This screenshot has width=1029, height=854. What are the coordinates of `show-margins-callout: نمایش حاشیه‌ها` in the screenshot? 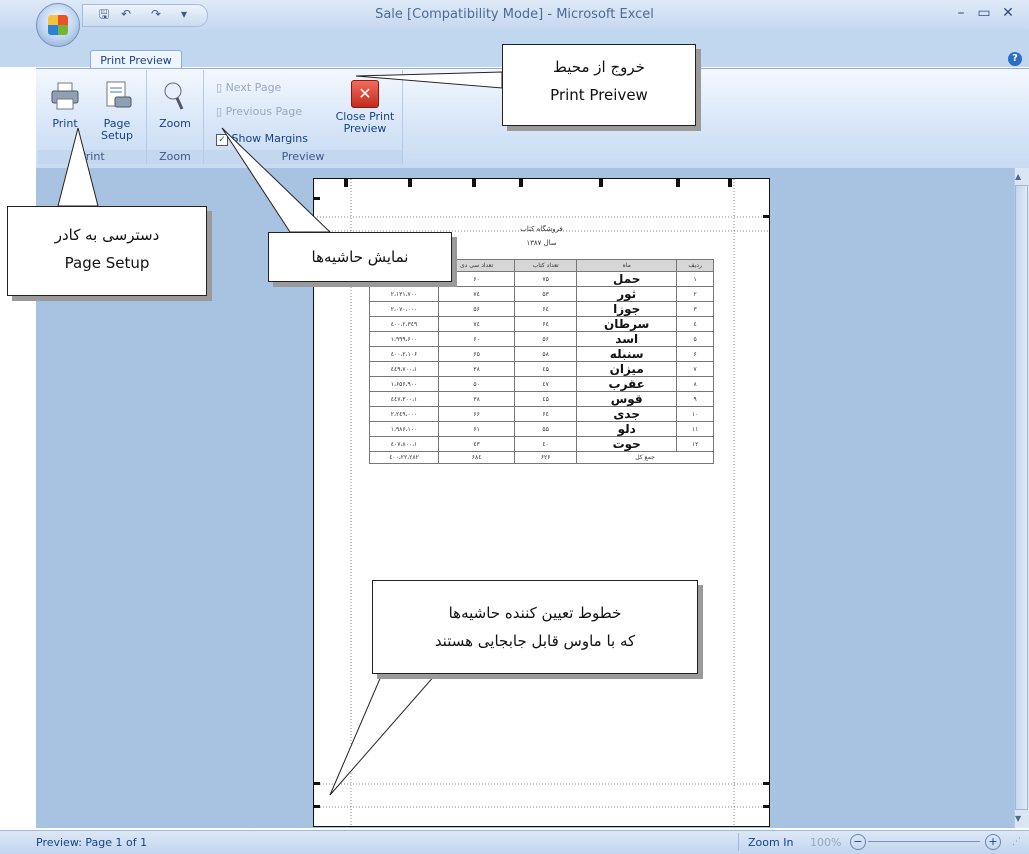 It's located at (360, 257).